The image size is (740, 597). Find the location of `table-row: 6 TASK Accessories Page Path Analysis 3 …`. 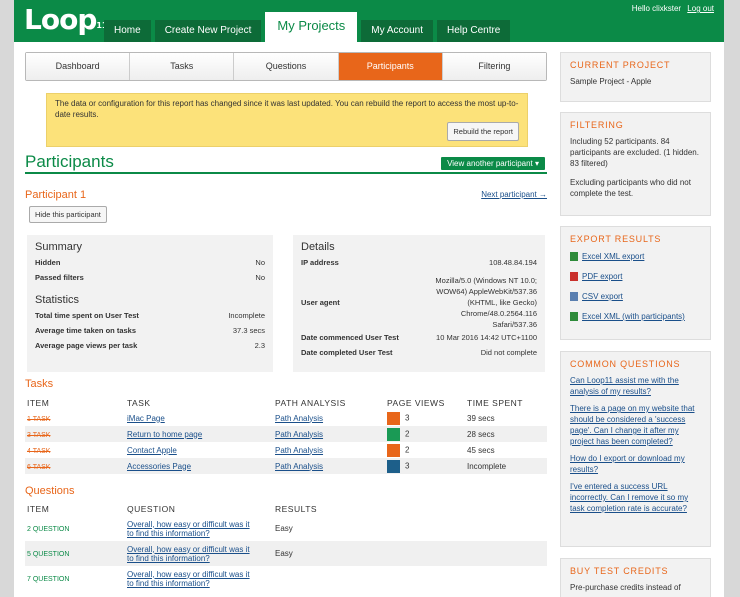

table-row: 6 TASK Accessories Page Path Analysis 3 … is located at coordinates (286, 466).